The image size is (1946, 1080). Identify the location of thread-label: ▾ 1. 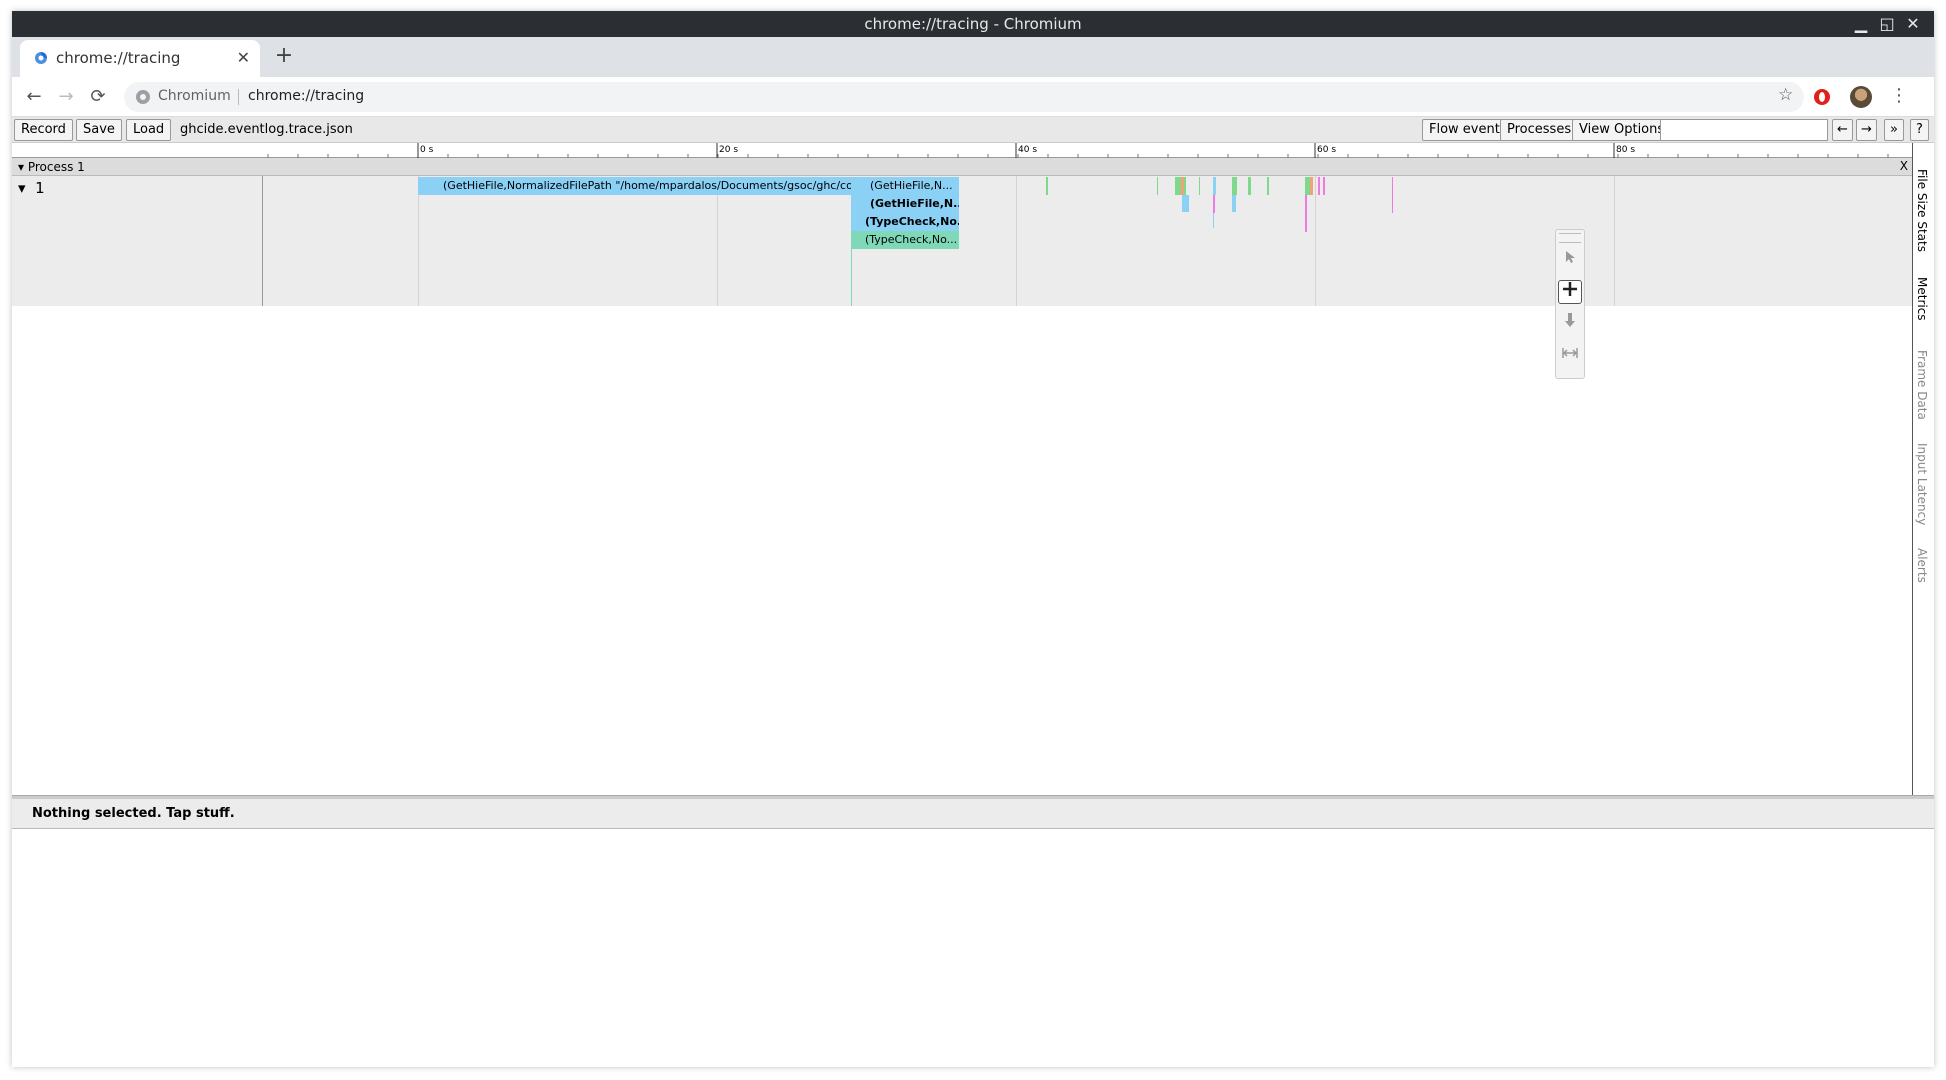
(137, 241).